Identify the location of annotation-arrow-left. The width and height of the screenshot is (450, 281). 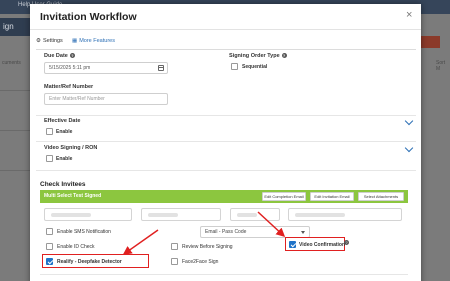
(140, 242).